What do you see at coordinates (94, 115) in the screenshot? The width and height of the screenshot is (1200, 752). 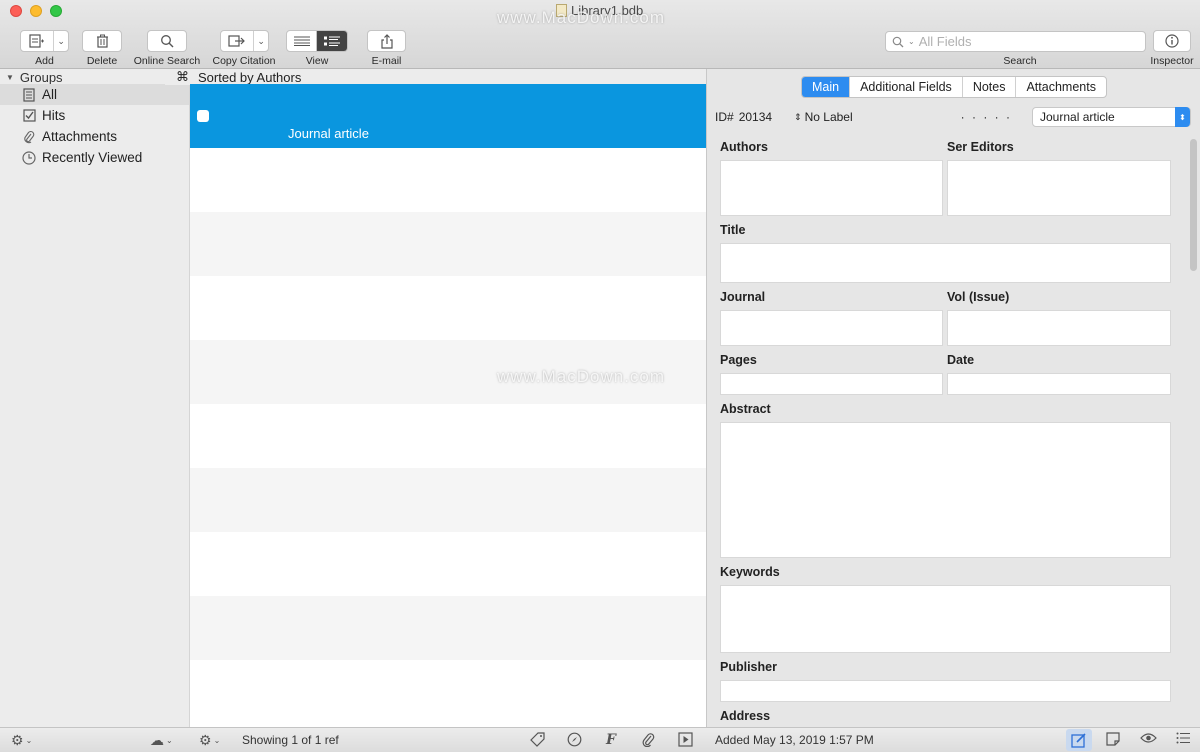 I see `sidebar-item-hits: Hits` at bounding box center [94, 115].